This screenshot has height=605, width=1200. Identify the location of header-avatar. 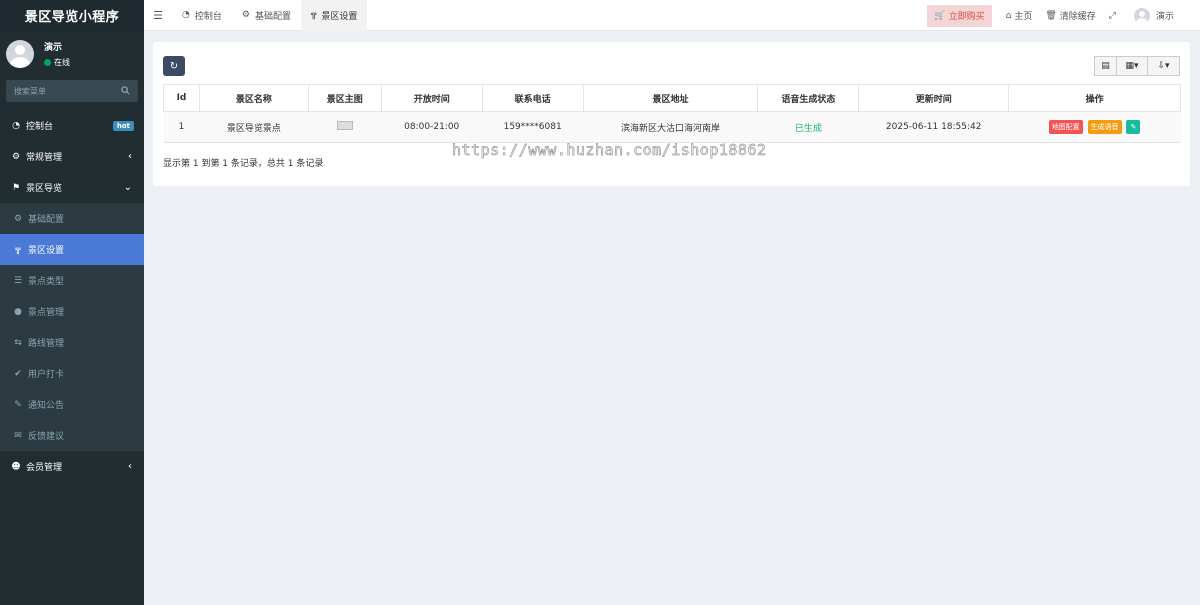
(1141, 15).